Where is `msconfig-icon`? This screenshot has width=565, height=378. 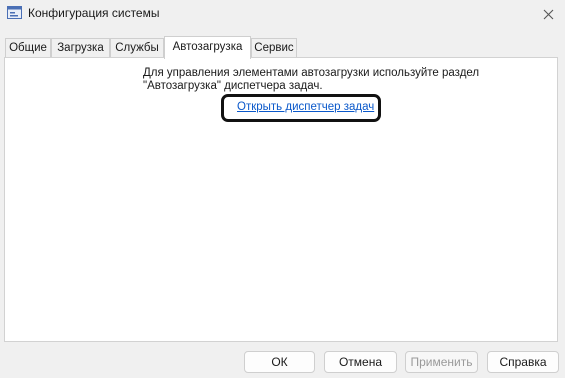
msconfig-icon is located at coordinates (14, 12).